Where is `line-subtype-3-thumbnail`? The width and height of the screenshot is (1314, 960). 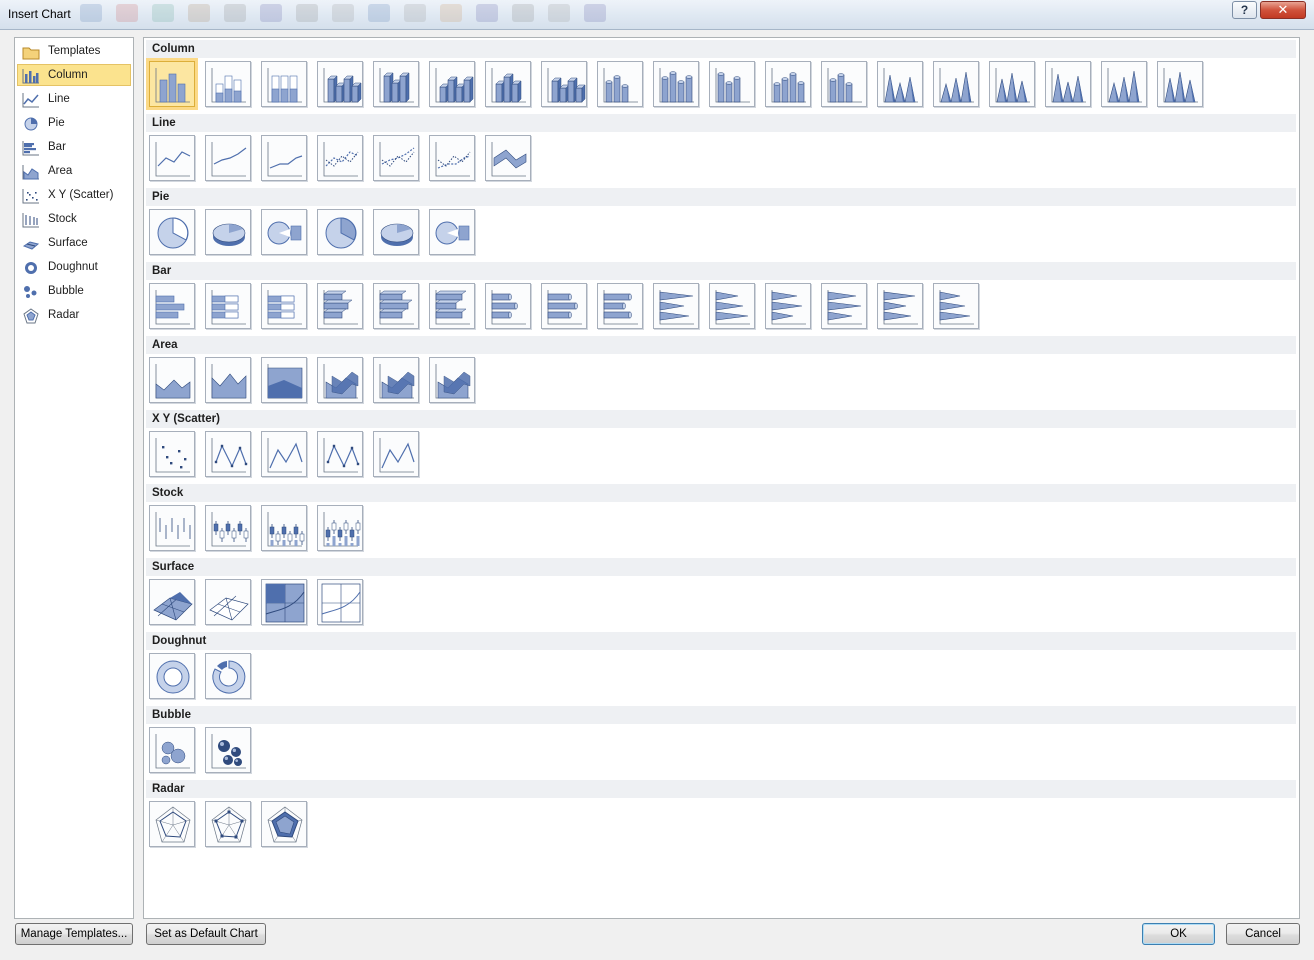
line-subtype-3-thumbnail is located at coordinates (284, 158).